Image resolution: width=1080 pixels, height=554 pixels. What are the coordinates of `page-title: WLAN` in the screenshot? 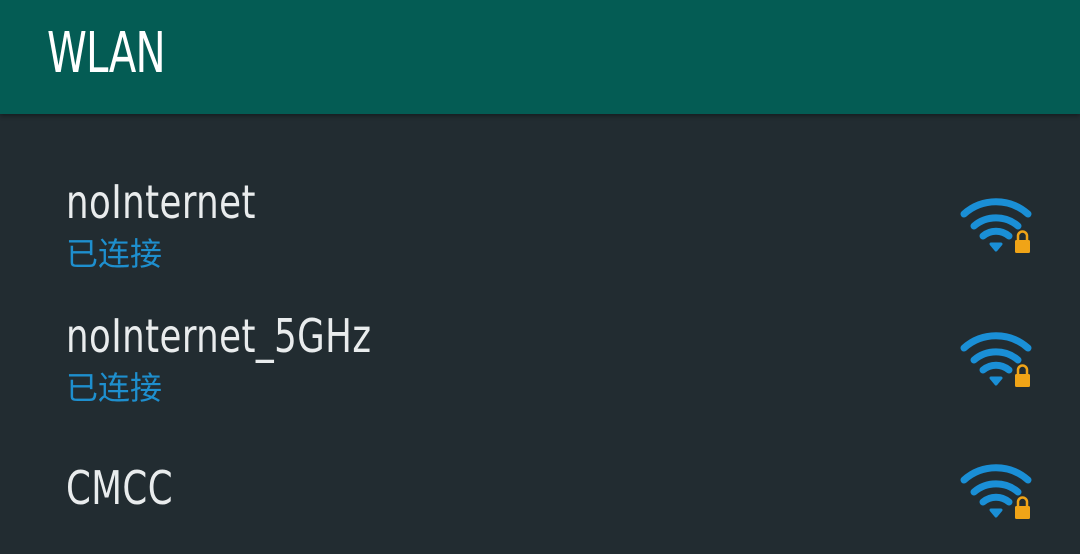 It's located at (106, 53).